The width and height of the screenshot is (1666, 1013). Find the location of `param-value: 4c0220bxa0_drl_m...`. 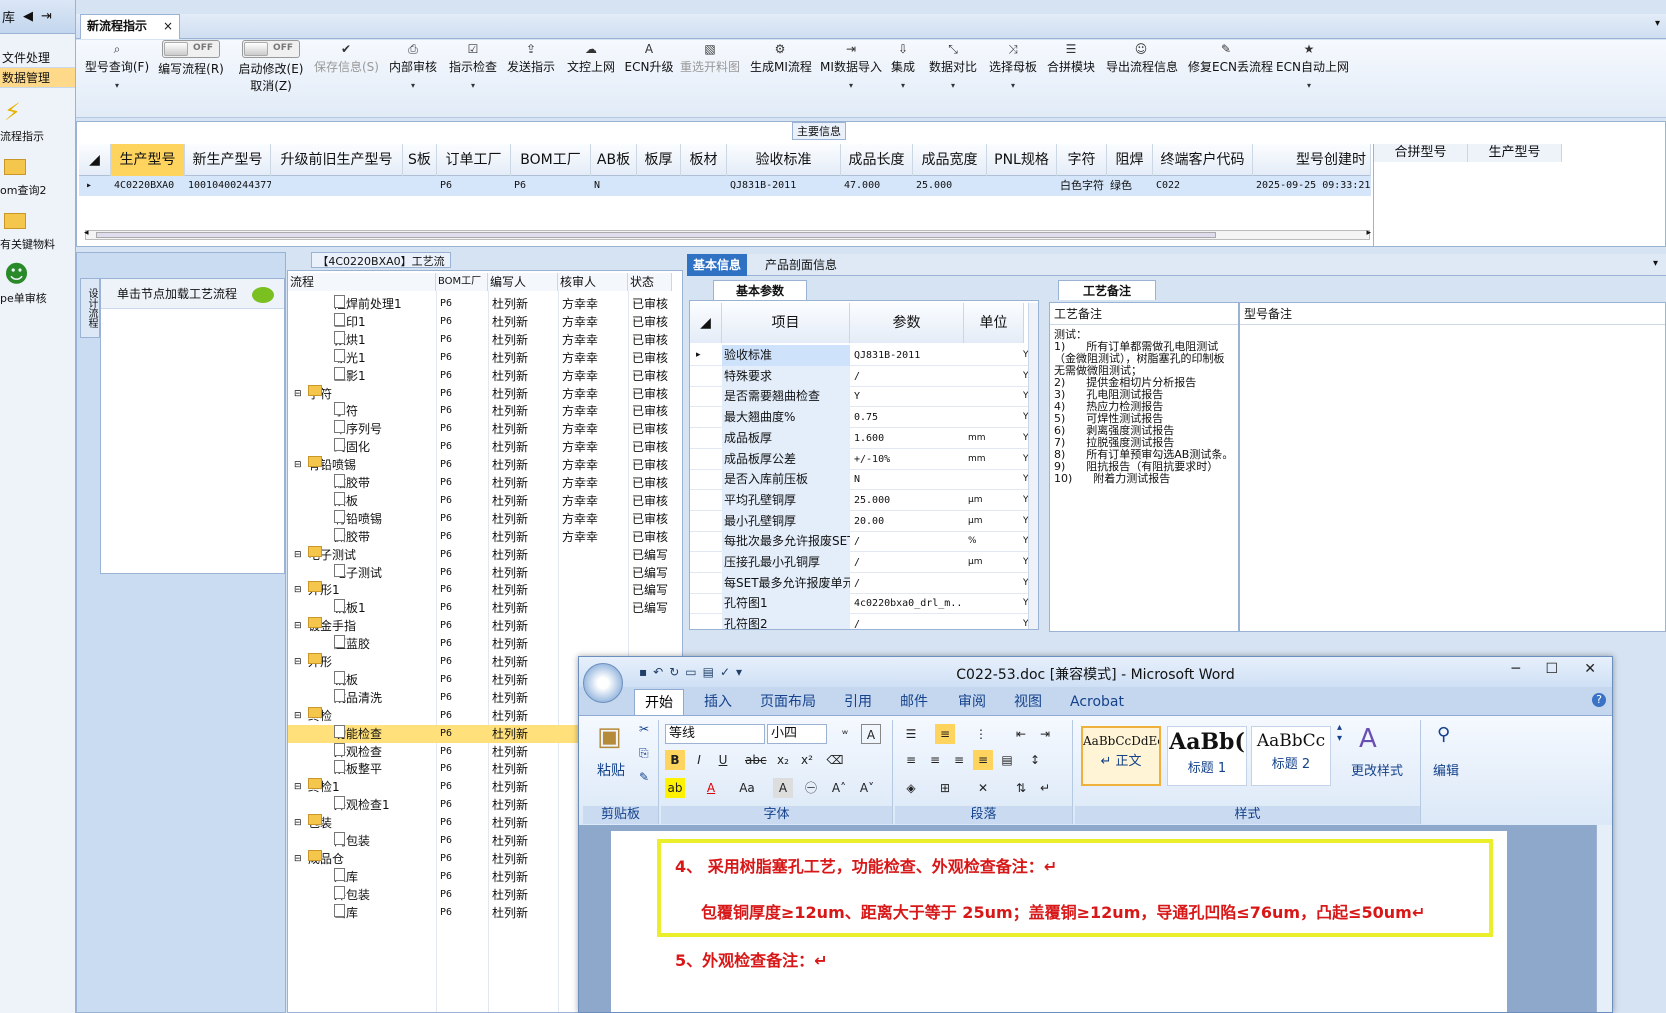

param-value: 4c0220bxa0_drl_m... is located at coordinates (908, 603).